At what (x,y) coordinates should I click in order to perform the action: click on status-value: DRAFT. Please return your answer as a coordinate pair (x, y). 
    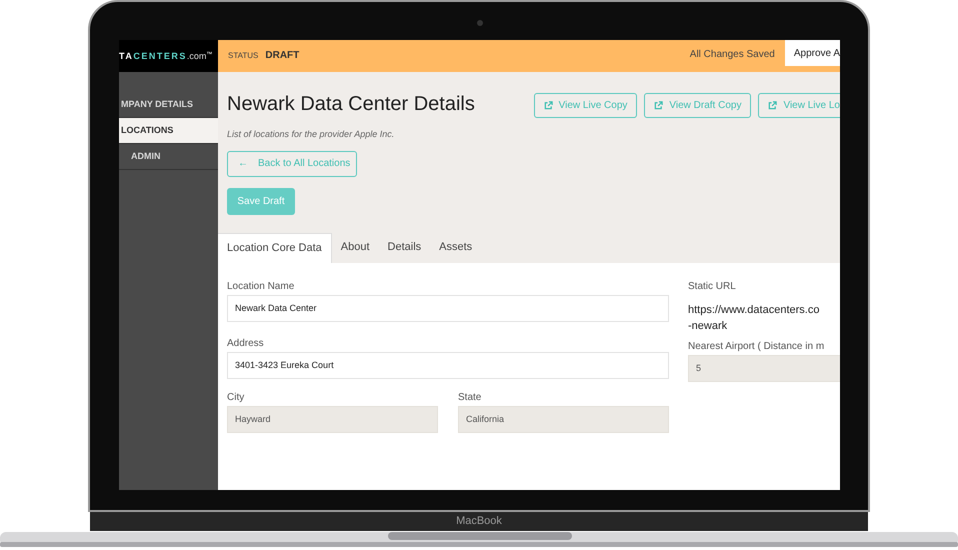
    Looking at the image, I should click on (282, 56).